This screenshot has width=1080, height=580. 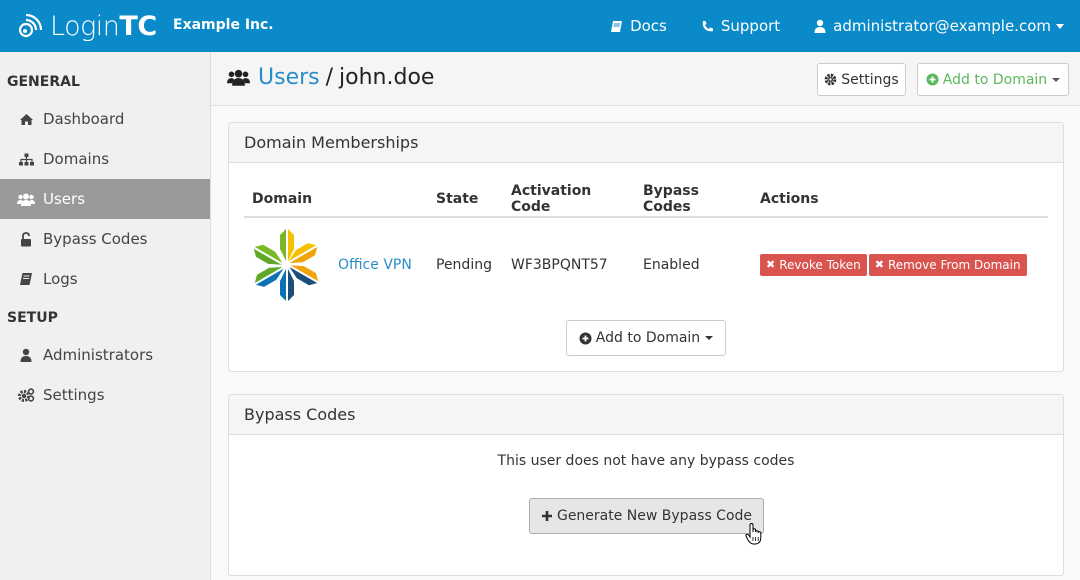 I want to click on sidebar-item-bypass-codes: Bypass Codes, so click(x=105, y=239).